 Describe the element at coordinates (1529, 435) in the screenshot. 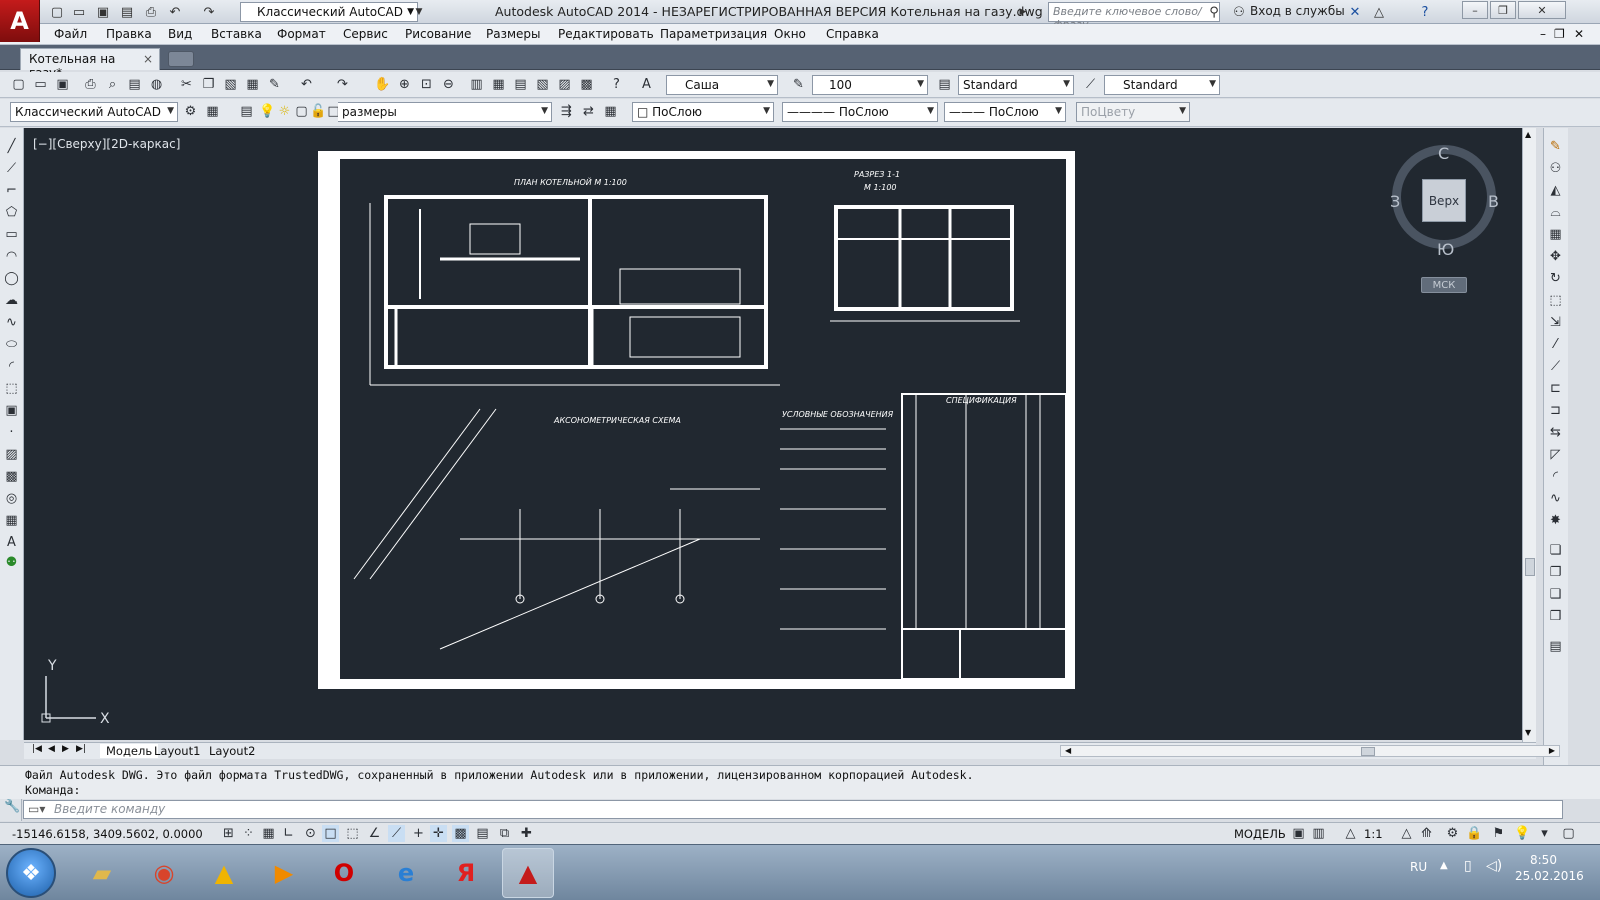

I see `vertical-scrollbar: ▲ ▼` at that location.